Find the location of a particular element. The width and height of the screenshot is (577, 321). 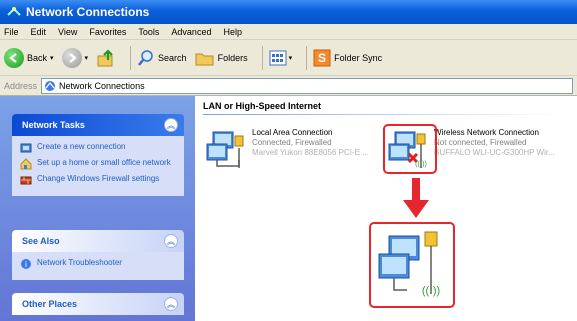

menu-view: View is located at coordinates (67, 32).